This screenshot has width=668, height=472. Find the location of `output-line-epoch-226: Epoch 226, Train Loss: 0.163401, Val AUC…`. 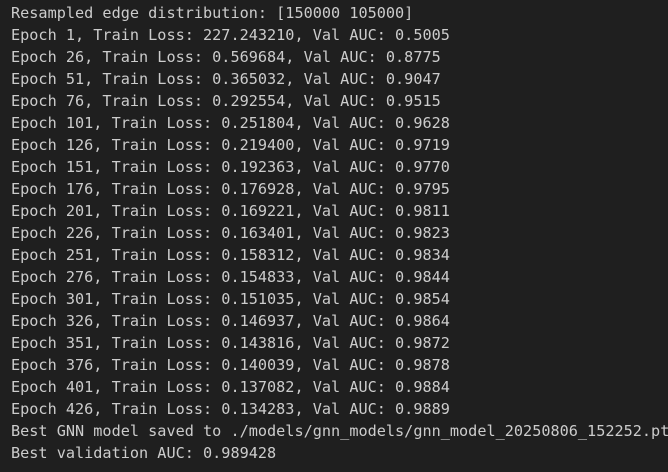

output-line-epoch-226: Epoch 226, Train Loss: 0.163401, Val AUC… is located at coordinates (230, 233).